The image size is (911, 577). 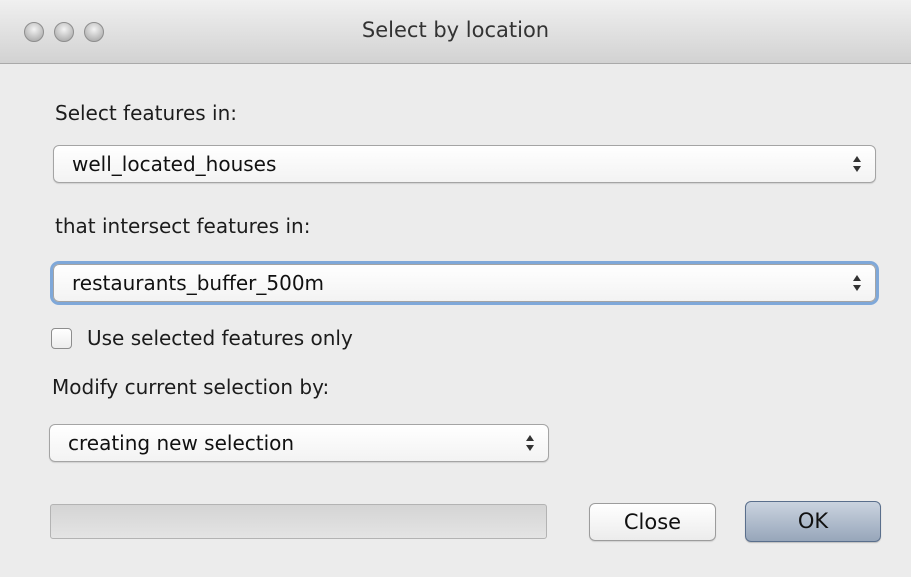 I want to click on modify-selection-label: Modify current selection by:, so click(x=191, y=387).